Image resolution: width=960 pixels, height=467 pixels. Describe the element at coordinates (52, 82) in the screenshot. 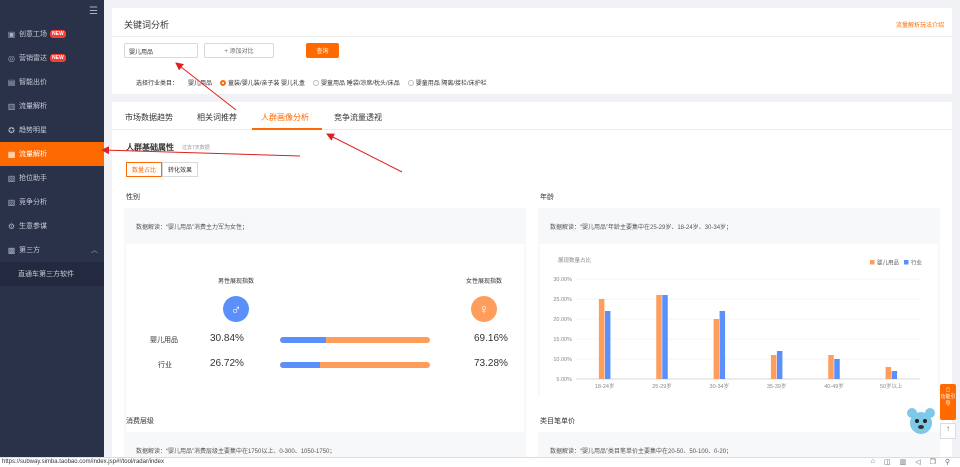

I see `sidebar-item-bid: ▤ 智能出价` at that location.